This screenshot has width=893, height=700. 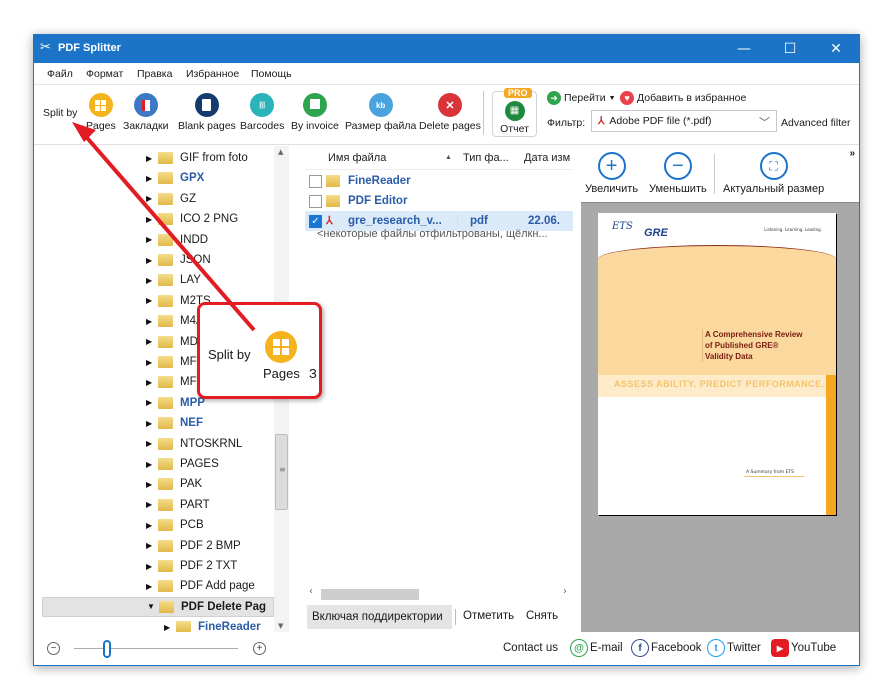 What do you see at coordinates (380, 112) in the screenshot?
I see `split-file-size-button: kb Размер файла` at bounding box center [380, 112].